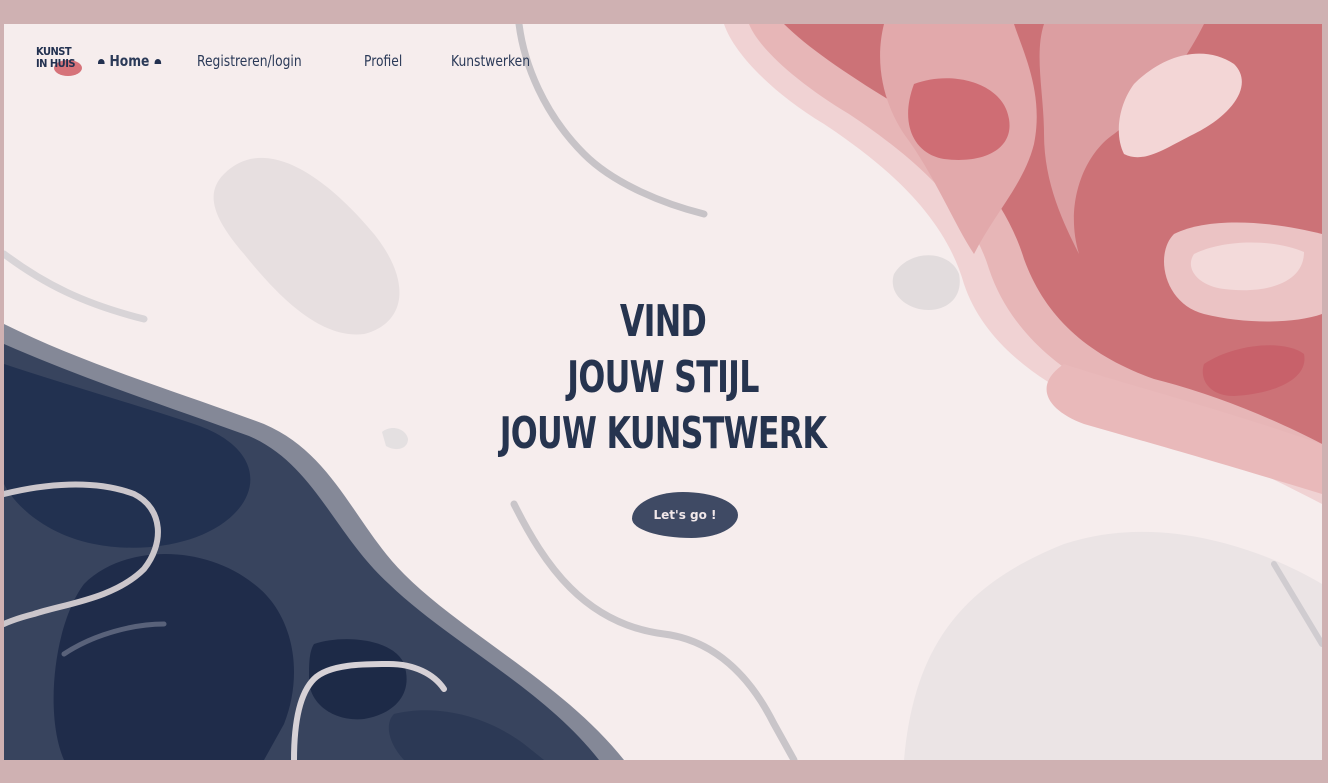 The image size is (1328, 783). Describe the element at coordinates (56, 63) in the screenshot. I see `logo-line-2: IN HUIS` at that location.